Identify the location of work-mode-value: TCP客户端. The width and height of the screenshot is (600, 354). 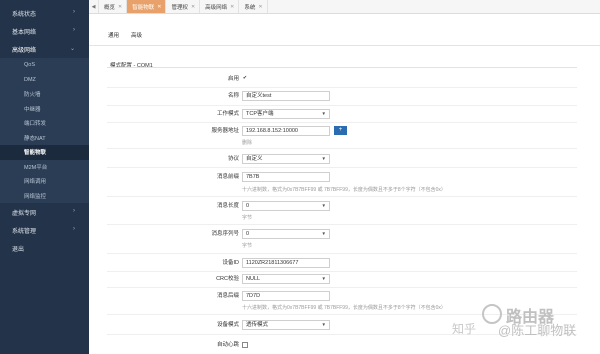
(260, 114).